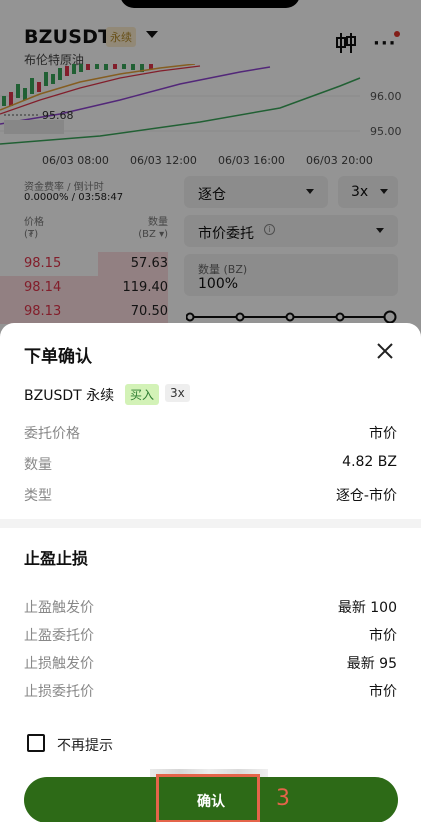 Image resolution: width=421 pixels, height=822 pixels. What do you see at coordinates (38, 496) in the screenshot?
I see `type-label: 类型` at bounding box center [38, 496].